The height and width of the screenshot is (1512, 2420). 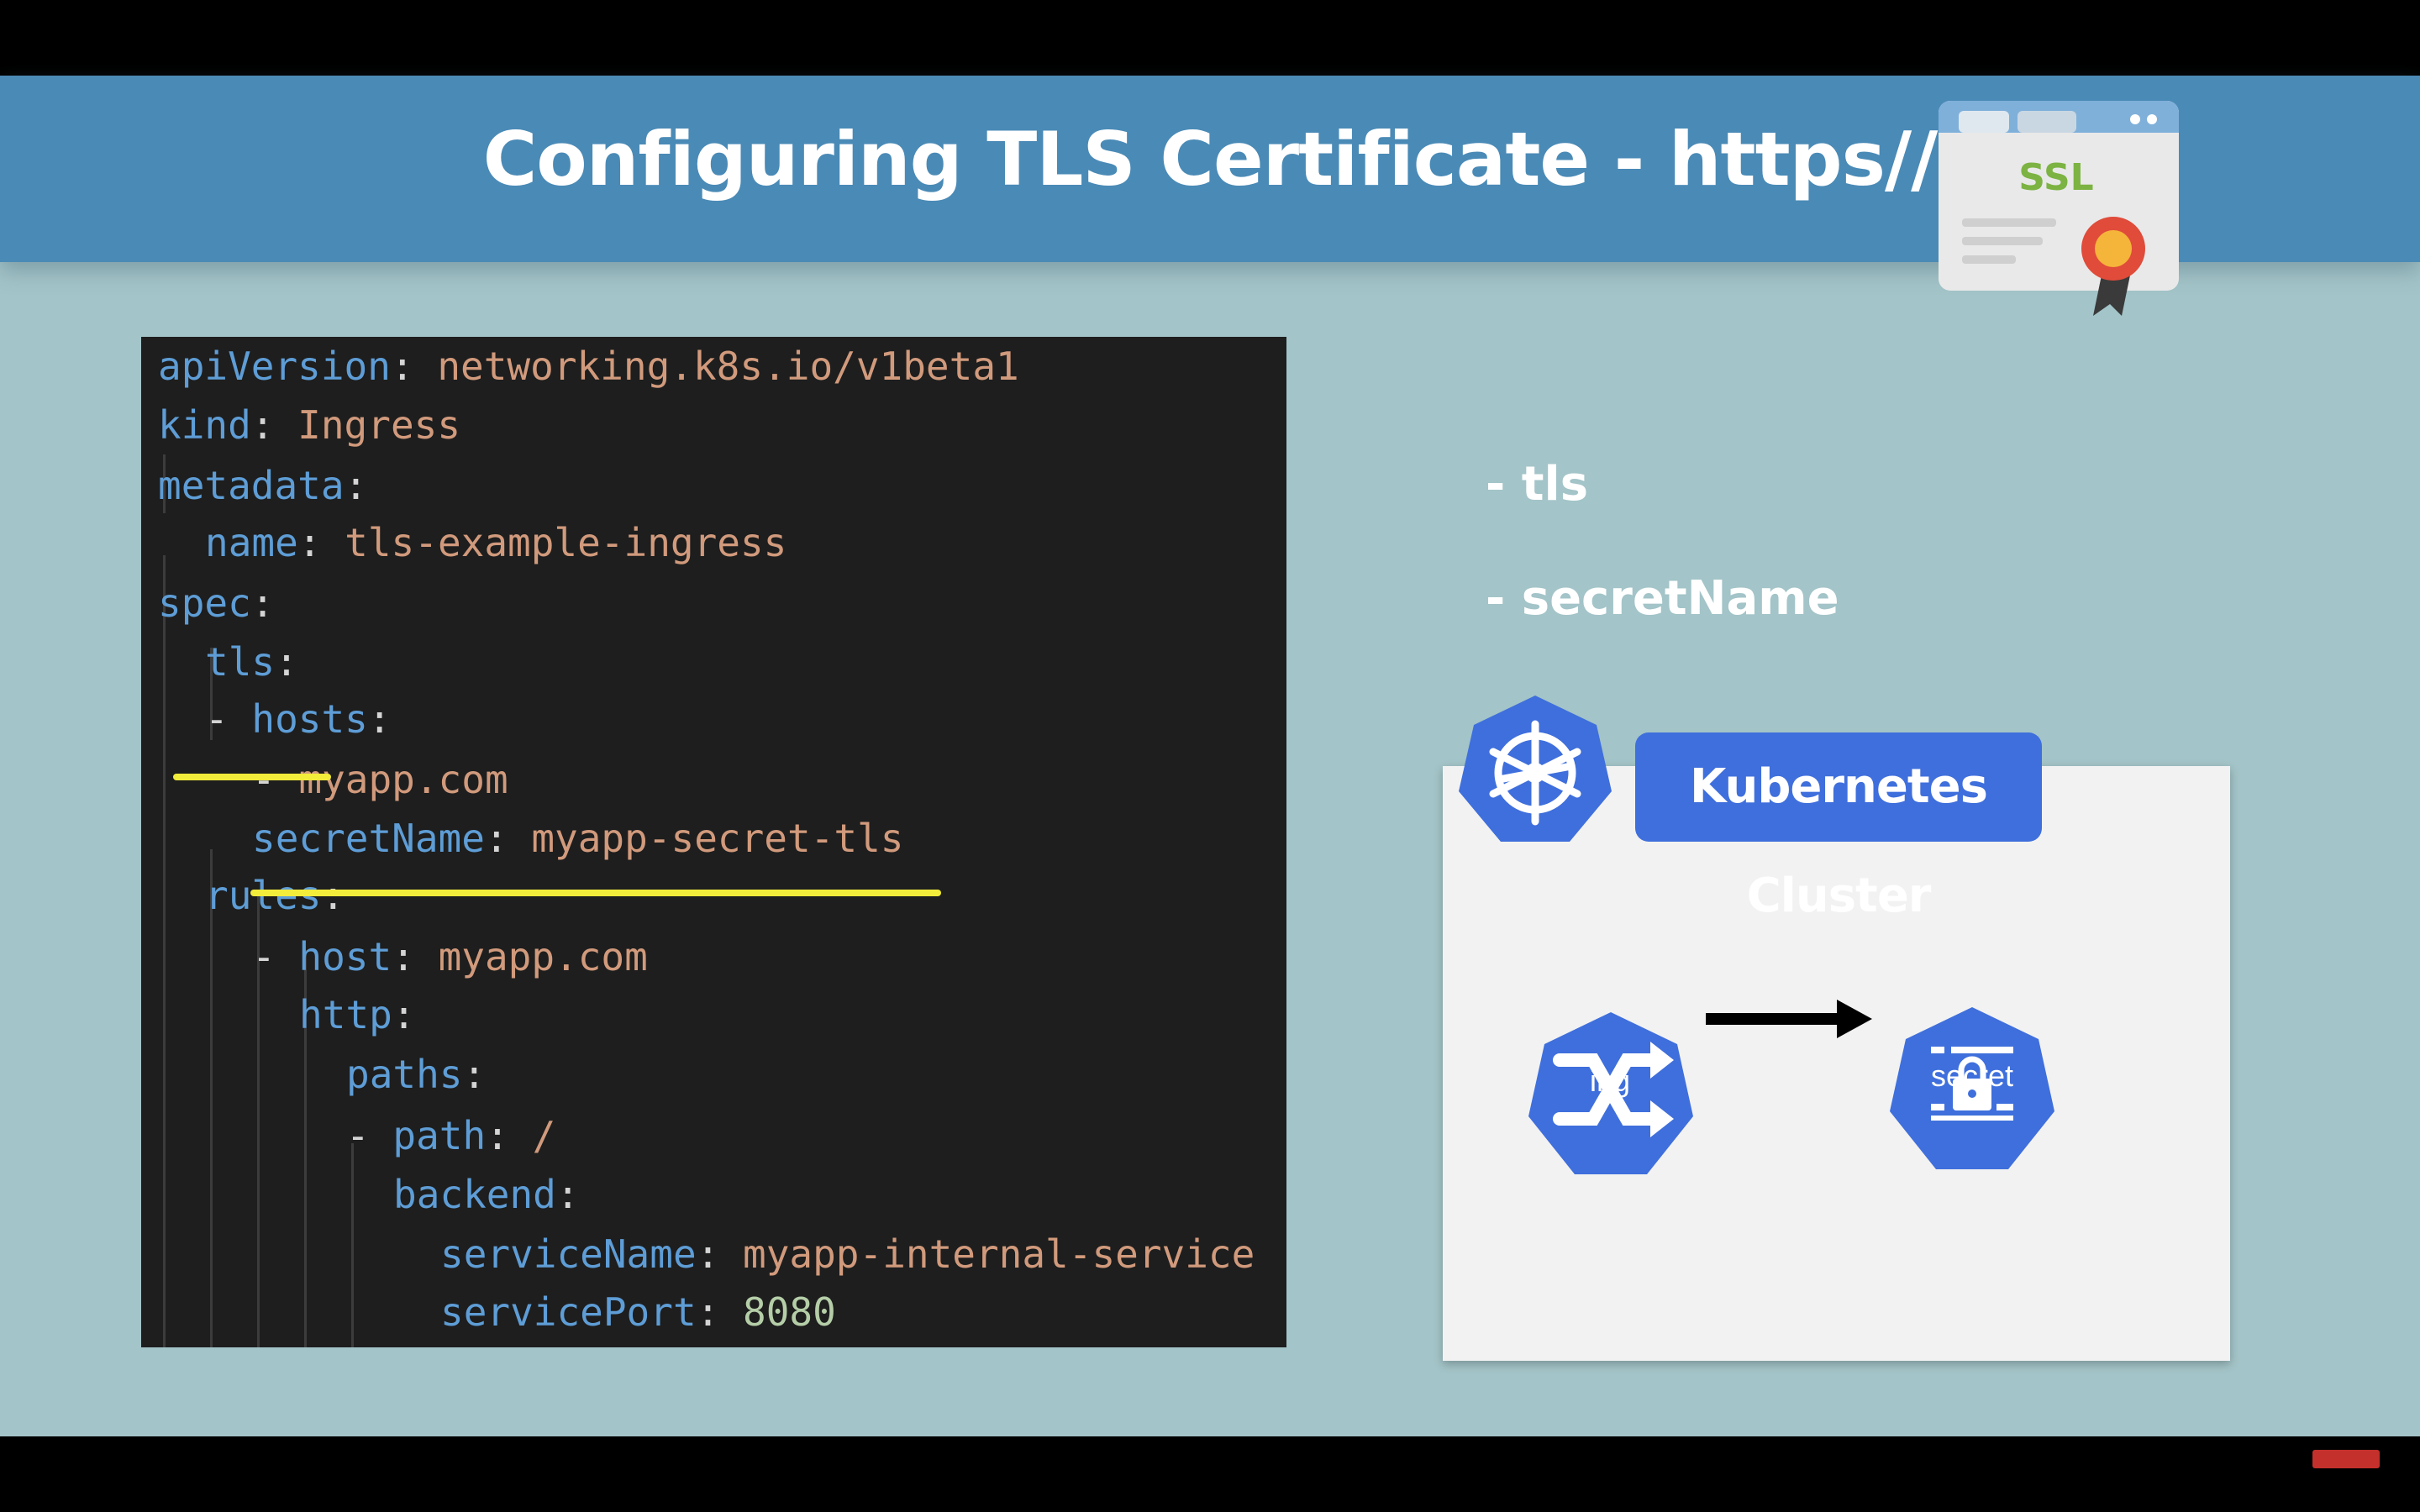 I want to click on yaml-line: - hosts:, so click(x=299, y=719).